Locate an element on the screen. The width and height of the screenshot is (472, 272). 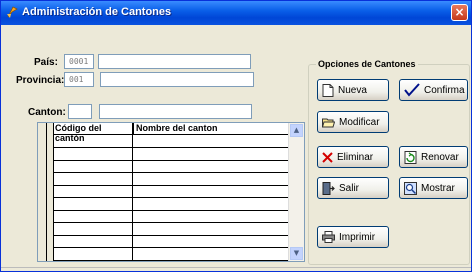
options-title: Opciones de Cantones is located at coordinates (367, 64).